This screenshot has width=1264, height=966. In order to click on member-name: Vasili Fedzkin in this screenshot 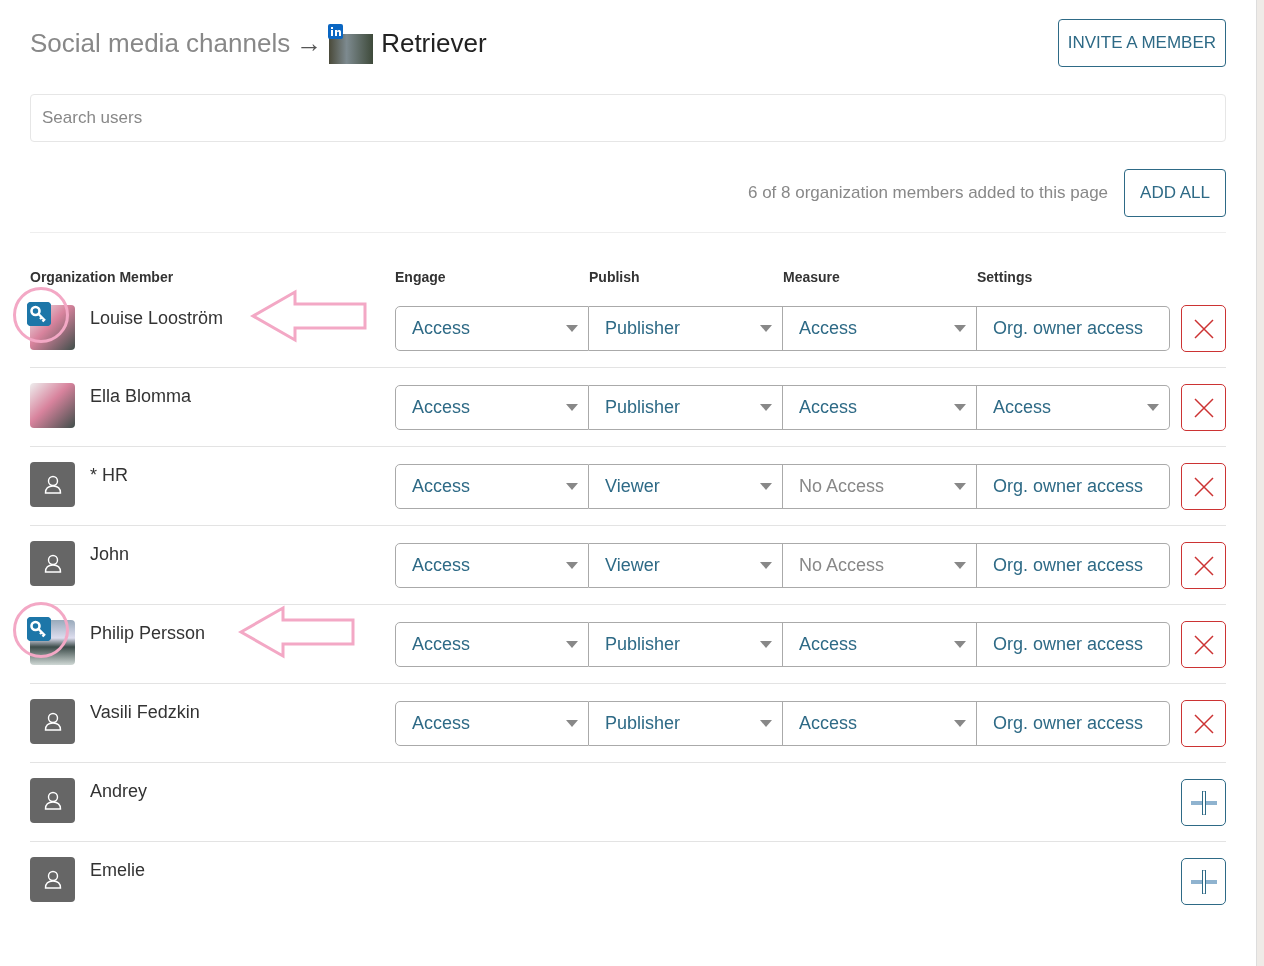, I will do `click(145, 712)`.